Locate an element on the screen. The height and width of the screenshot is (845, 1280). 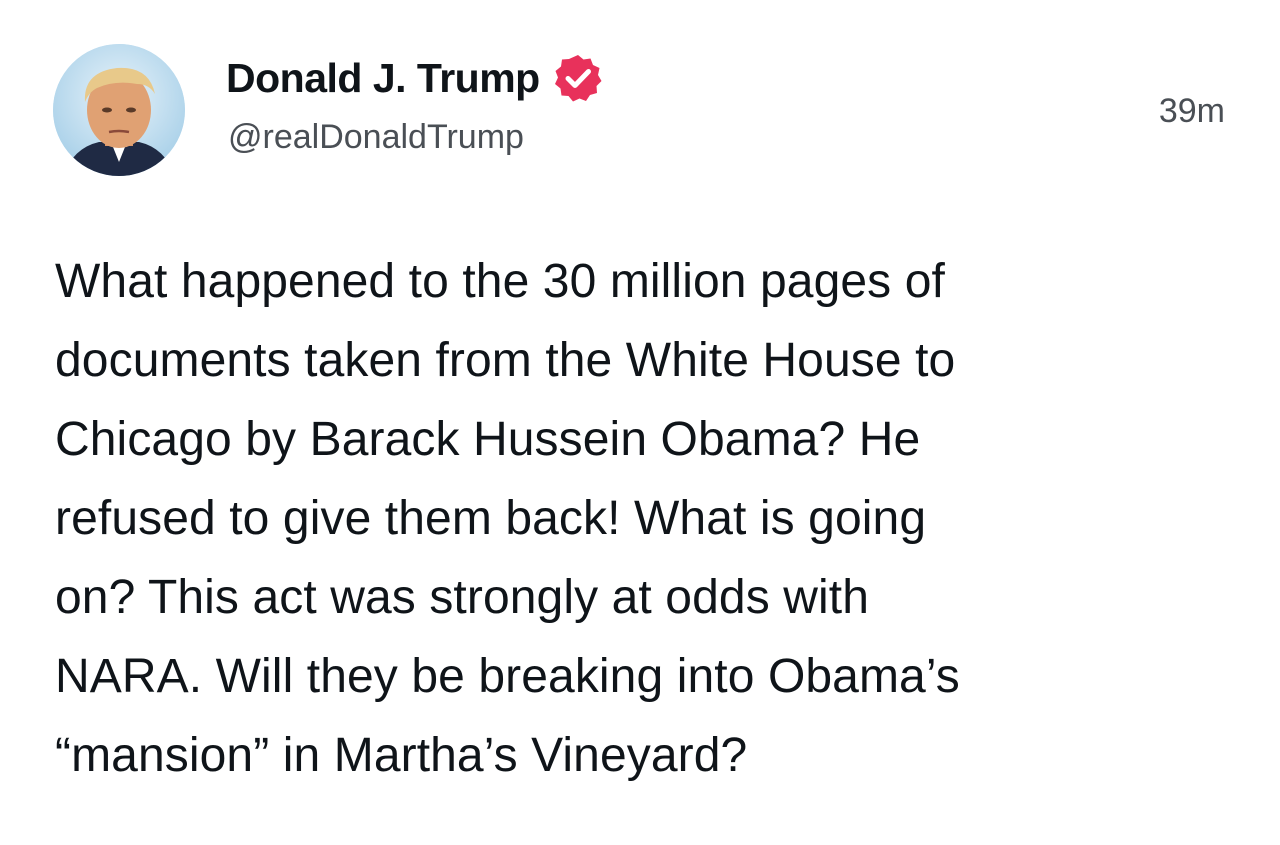
avatar is located at coordinates (119, 110).